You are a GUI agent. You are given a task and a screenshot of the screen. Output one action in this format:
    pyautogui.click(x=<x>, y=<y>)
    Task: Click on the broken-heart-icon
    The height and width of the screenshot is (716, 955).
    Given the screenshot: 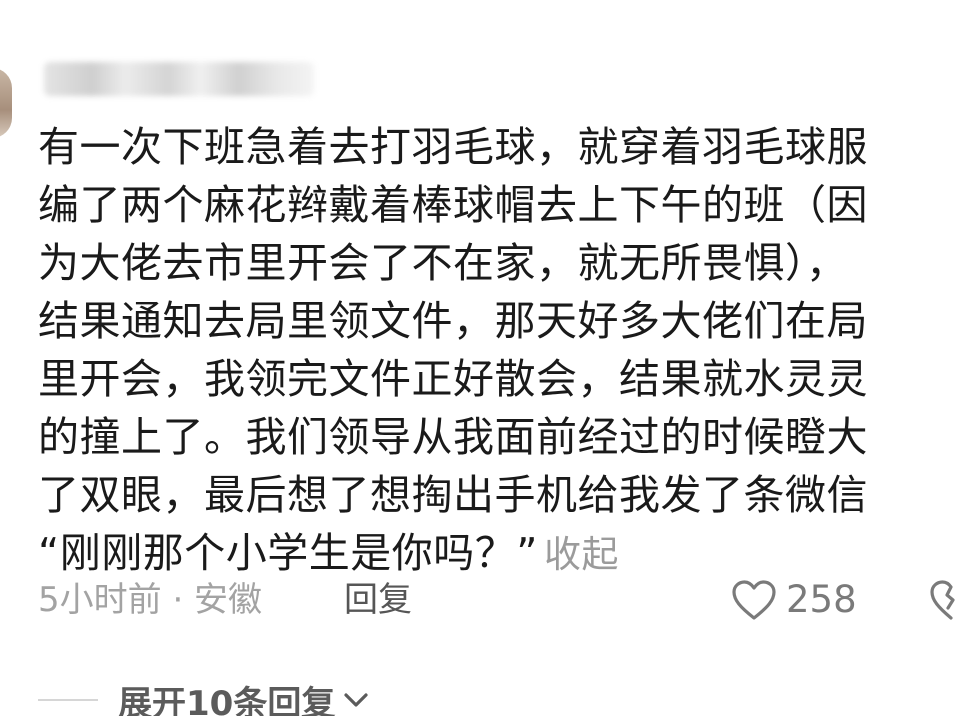 What is the action you would take?
    pyautogui.click(x=941, y=600)
    